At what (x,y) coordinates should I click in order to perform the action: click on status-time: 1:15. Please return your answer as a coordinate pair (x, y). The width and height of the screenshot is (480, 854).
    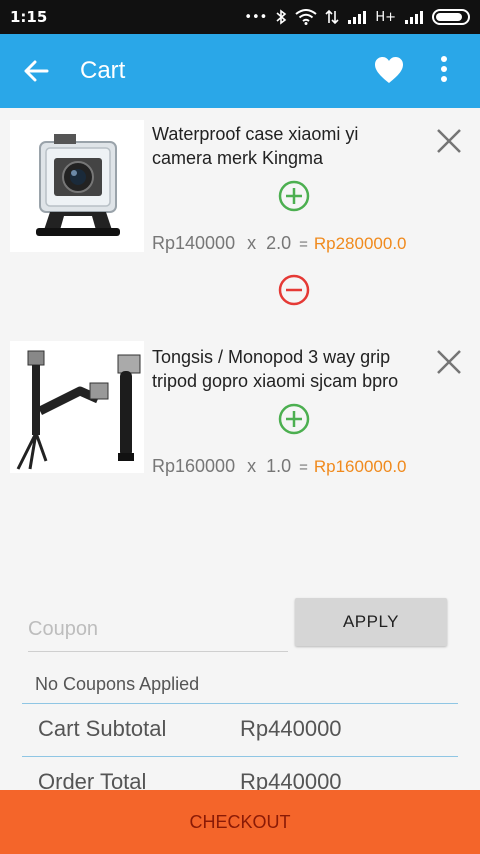
    Looking at the image, I should click on (29, 17).